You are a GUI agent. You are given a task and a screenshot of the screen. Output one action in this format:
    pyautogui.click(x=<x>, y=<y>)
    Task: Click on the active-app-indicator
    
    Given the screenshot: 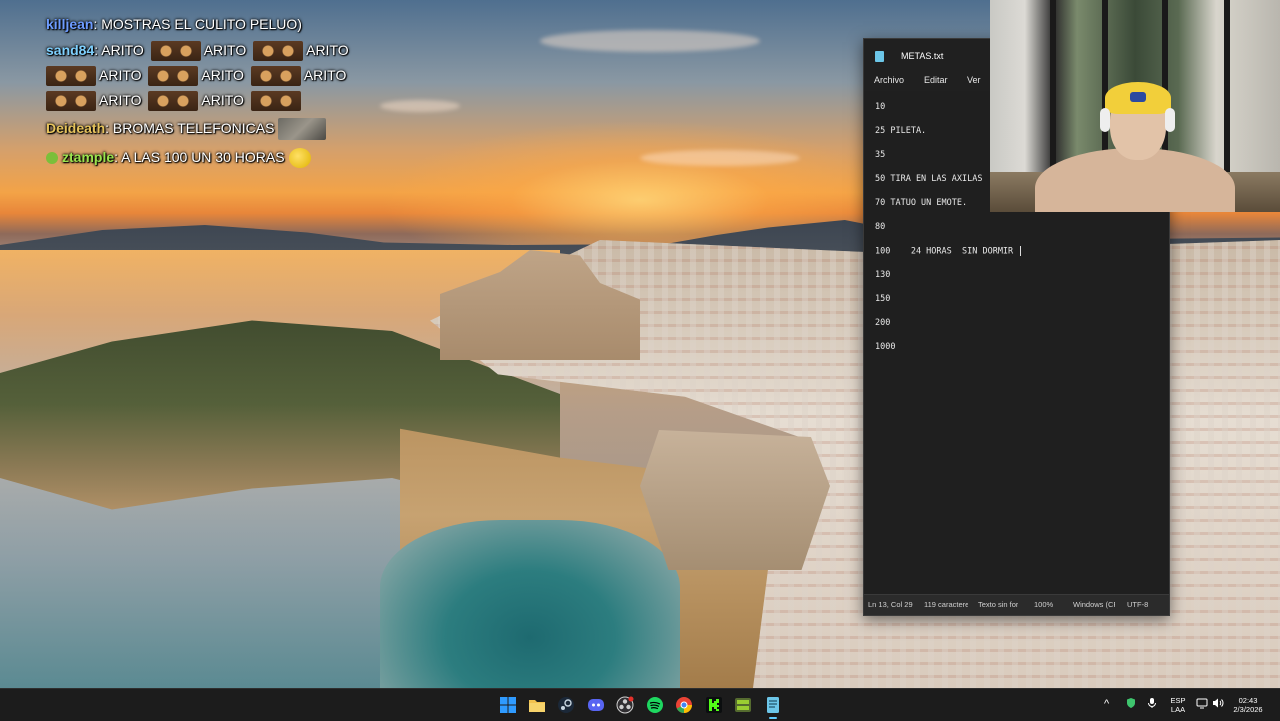 What is the action you would take?
    pyautogui.click(x=773, y=718)
    